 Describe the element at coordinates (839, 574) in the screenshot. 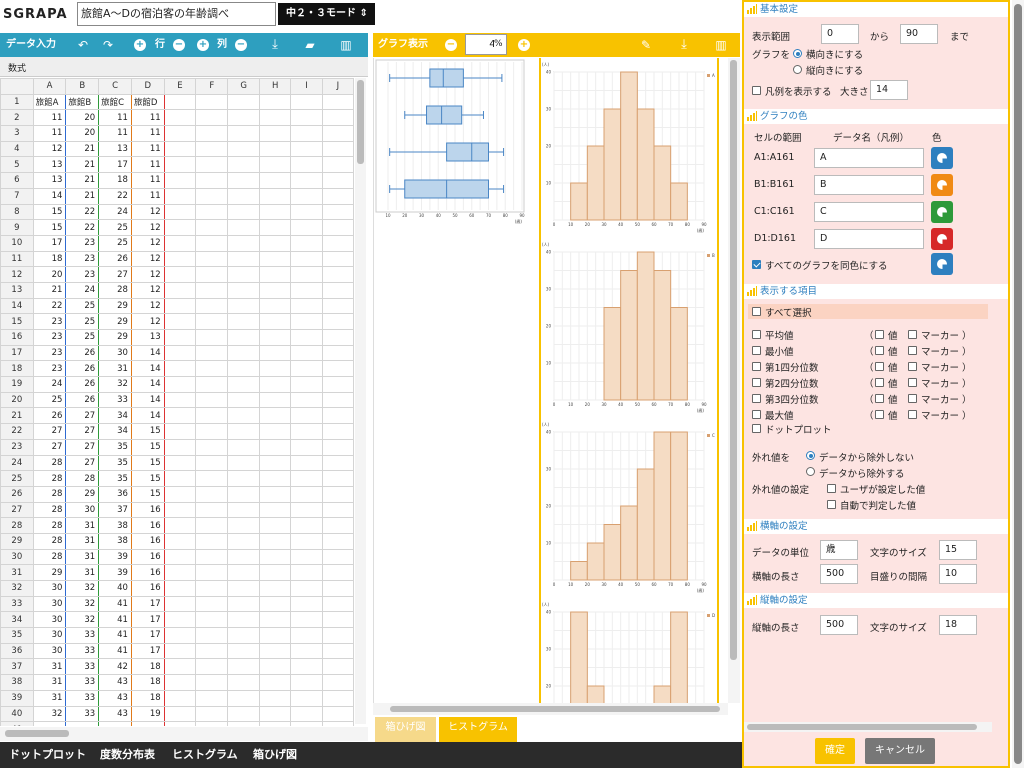

I see `x-length-input: 500` at that location.